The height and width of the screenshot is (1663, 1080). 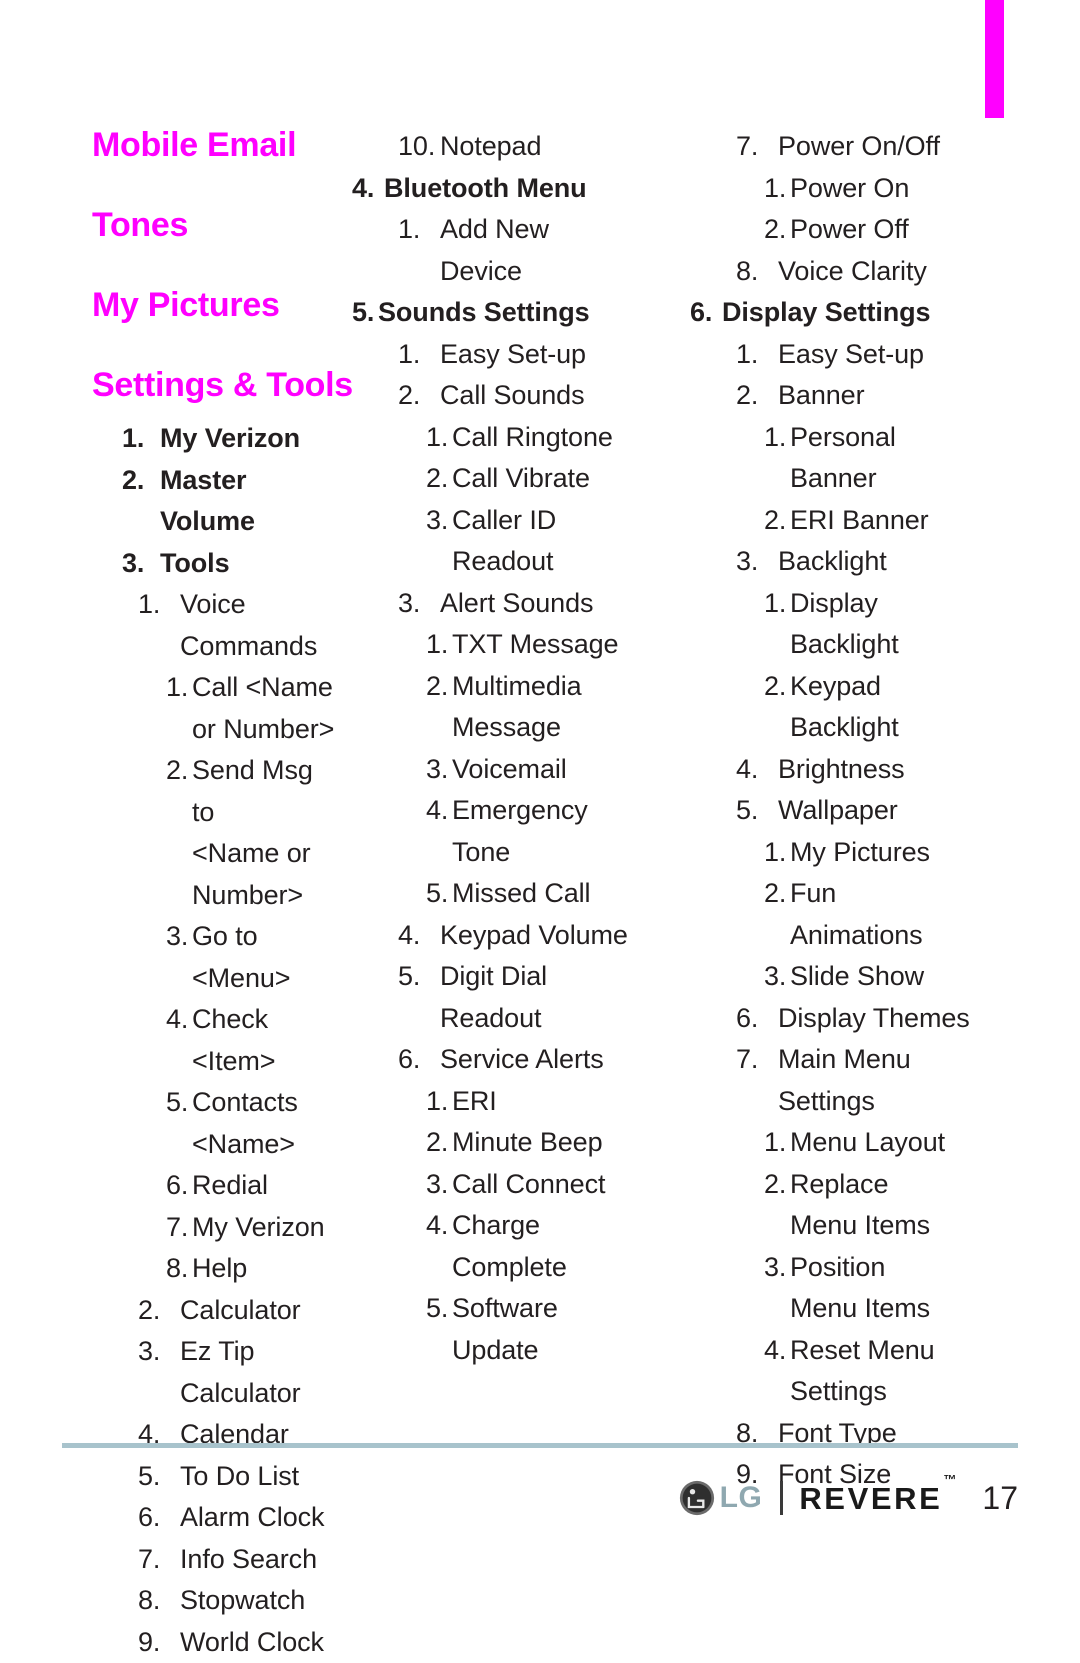 What do you see at coordinates (852, 270) in the screenshot?
I see `outline-entry-label: Voice Clarity` at bounding box center [852, 270].